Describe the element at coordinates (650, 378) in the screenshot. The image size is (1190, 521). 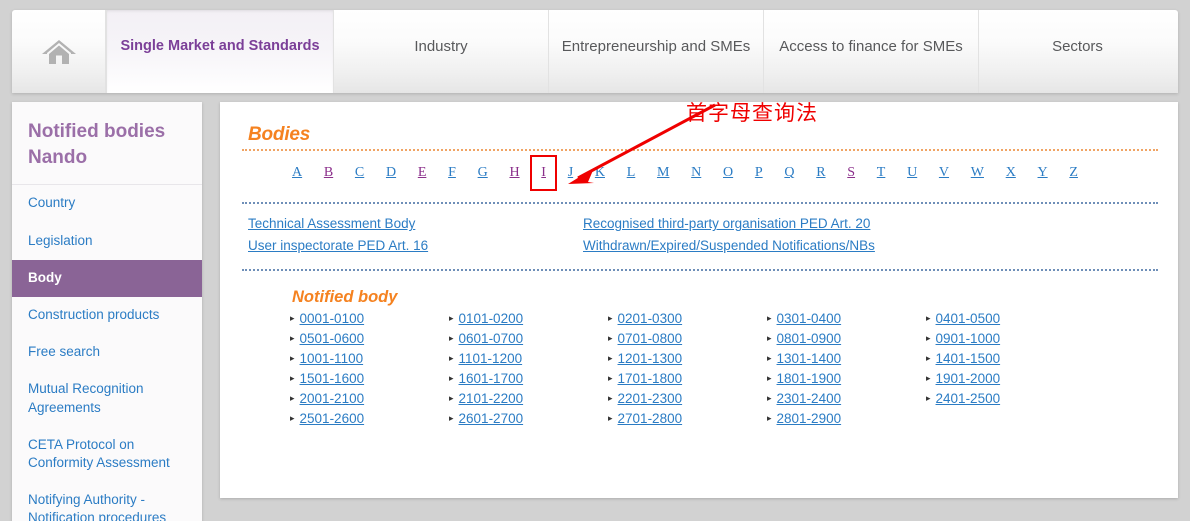
I see `notified-body-range-link-1701-1800: 1701-1800` at that location.